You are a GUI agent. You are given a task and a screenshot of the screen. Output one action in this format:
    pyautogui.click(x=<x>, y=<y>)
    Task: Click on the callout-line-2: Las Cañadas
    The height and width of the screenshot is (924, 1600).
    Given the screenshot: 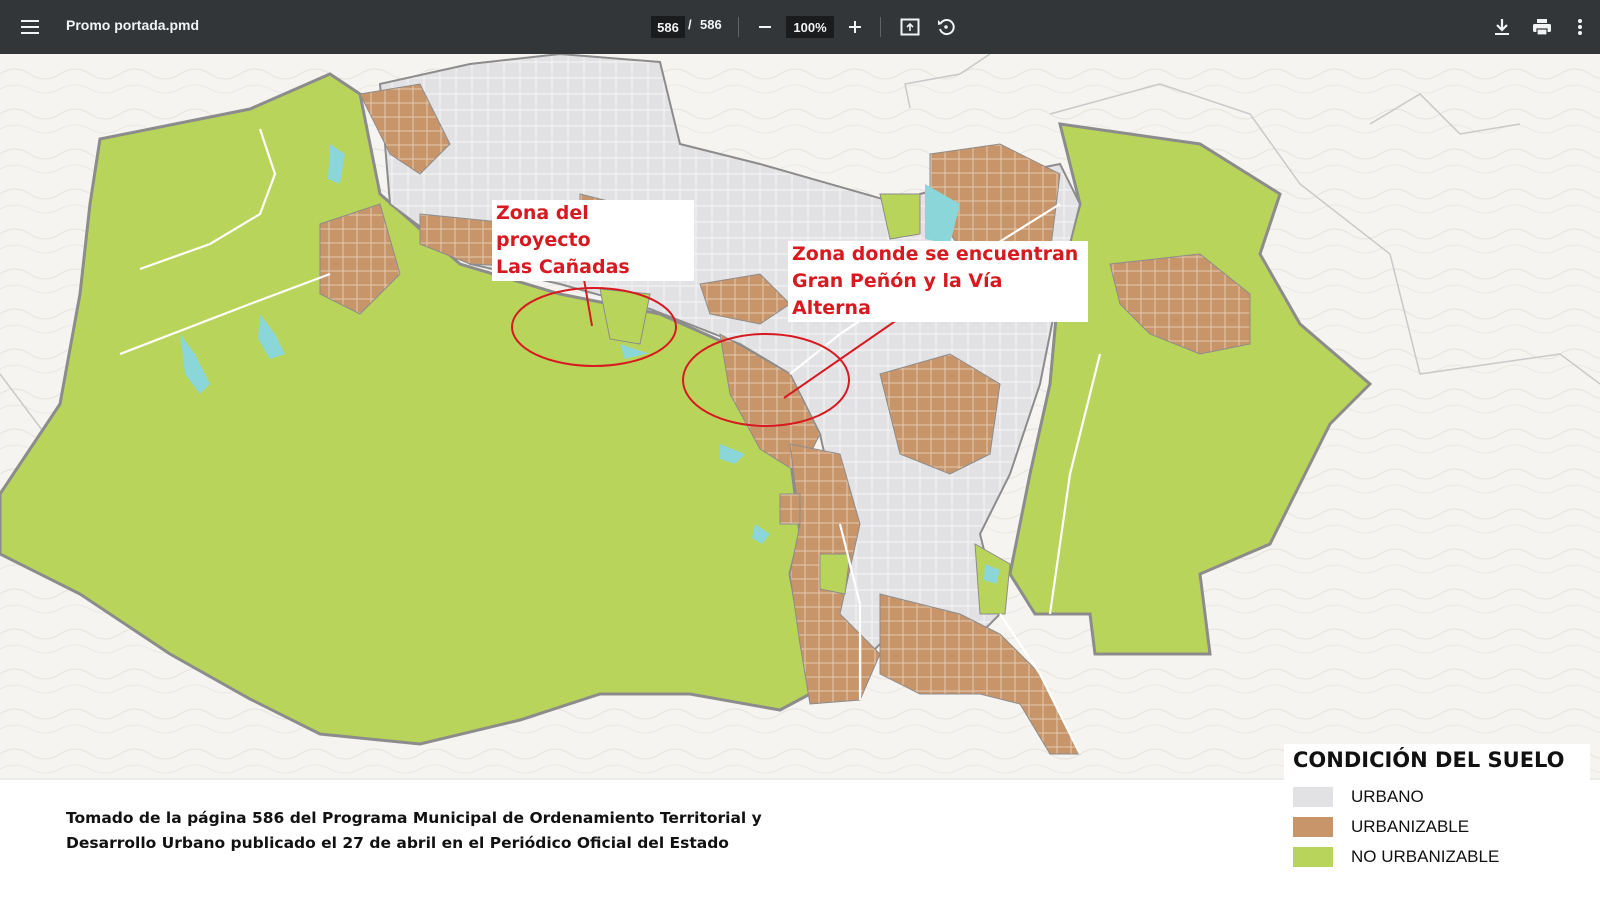 What is the action you would take?
    pyautogui.click(x=563, y=267)
    